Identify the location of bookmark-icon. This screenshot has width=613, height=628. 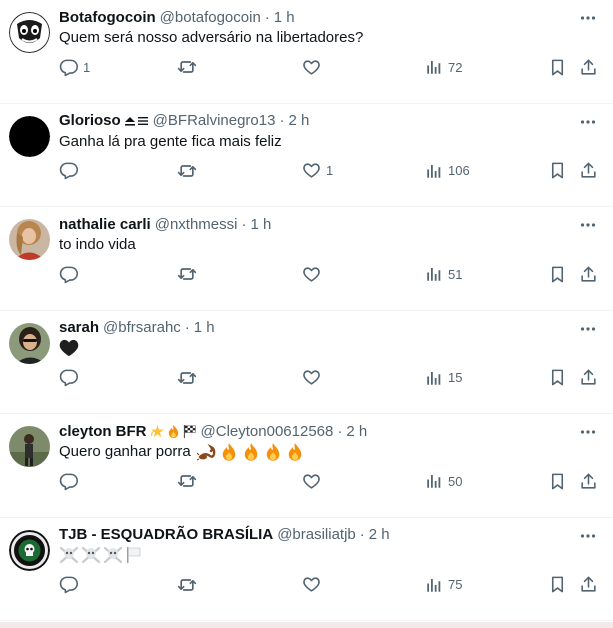
(557, 584).